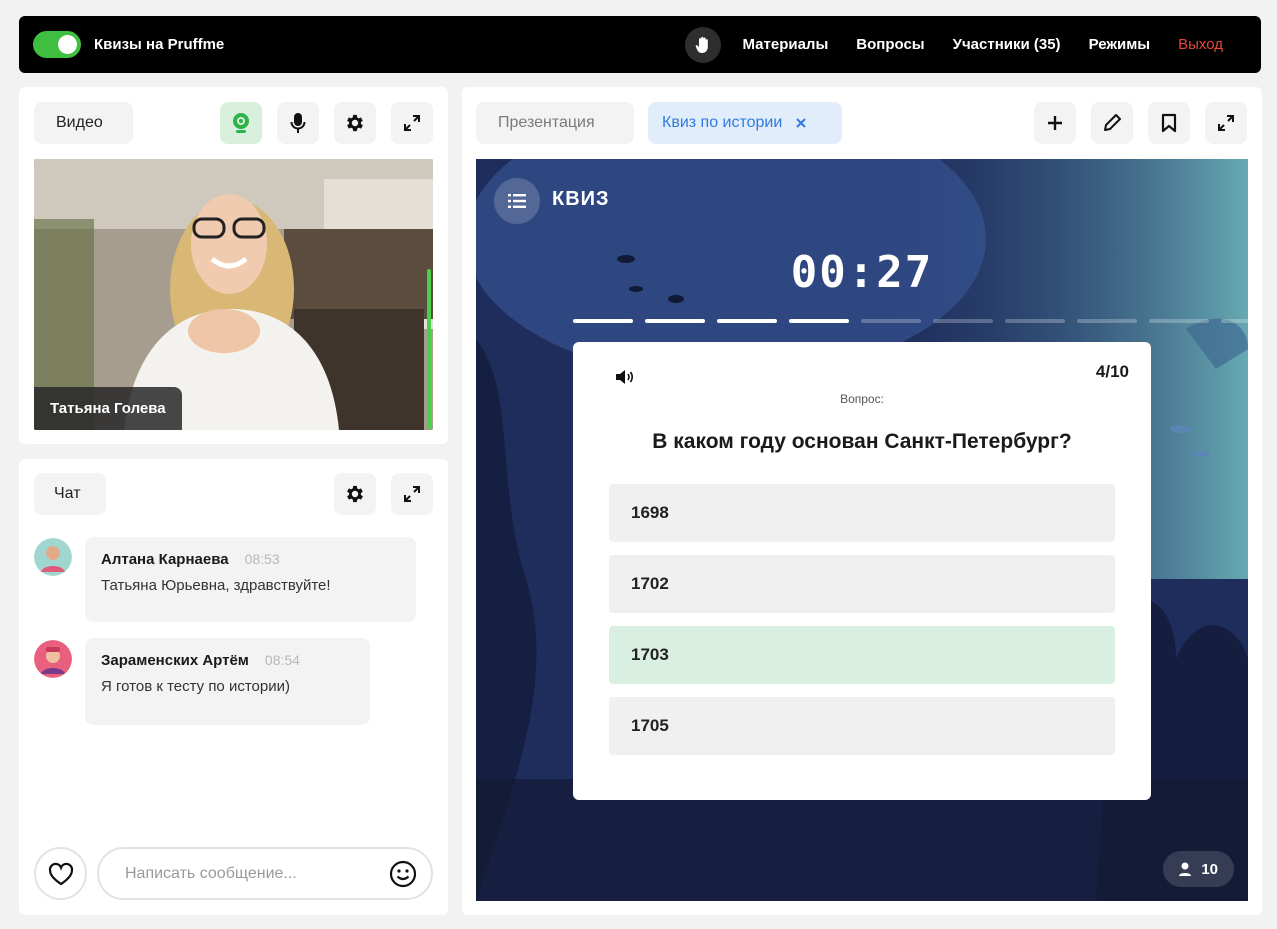 Image resolution: width=1277 pixels, height=929 pixels. Describe the element at coordinates (1200, 44) in the screenshot. I see `exit-button: Выход` at that location.